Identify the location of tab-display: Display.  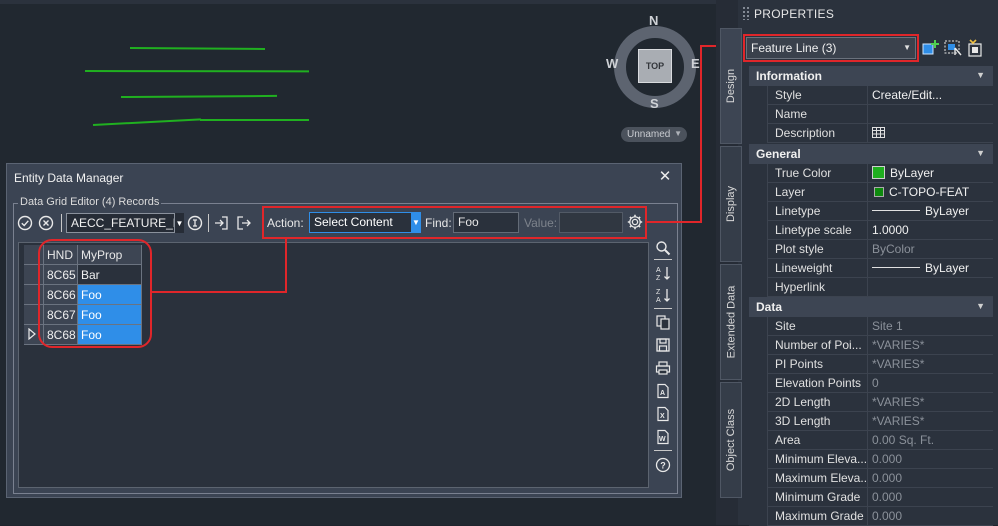
(731, 204).